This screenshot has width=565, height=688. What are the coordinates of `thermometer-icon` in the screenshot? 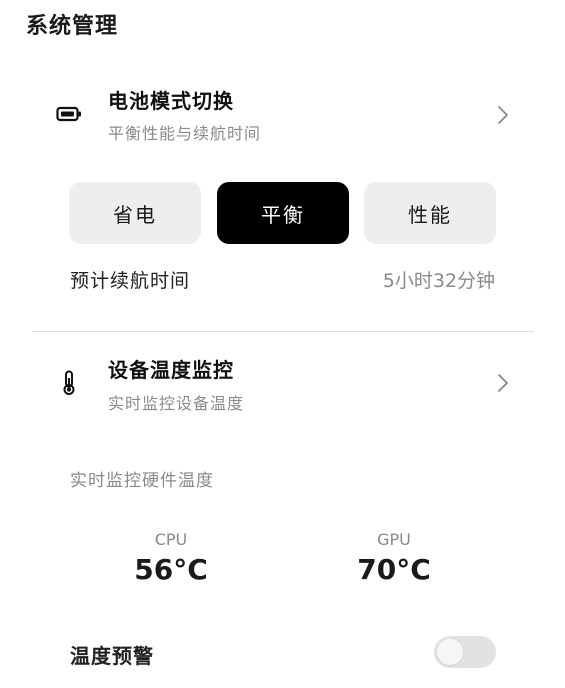 It's located at (69, 383).